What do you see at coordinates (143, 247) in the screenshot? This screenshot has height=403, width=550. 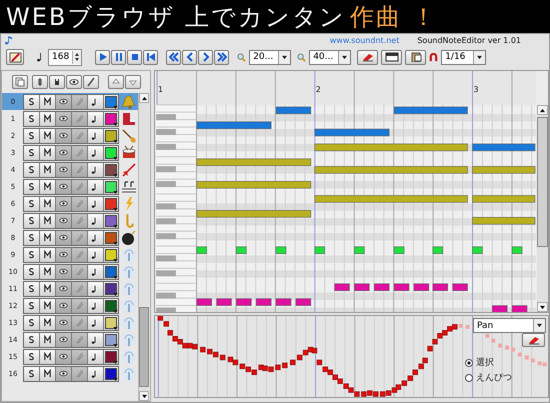 I see `track-scrollbar` at bounding box center [143, 247].